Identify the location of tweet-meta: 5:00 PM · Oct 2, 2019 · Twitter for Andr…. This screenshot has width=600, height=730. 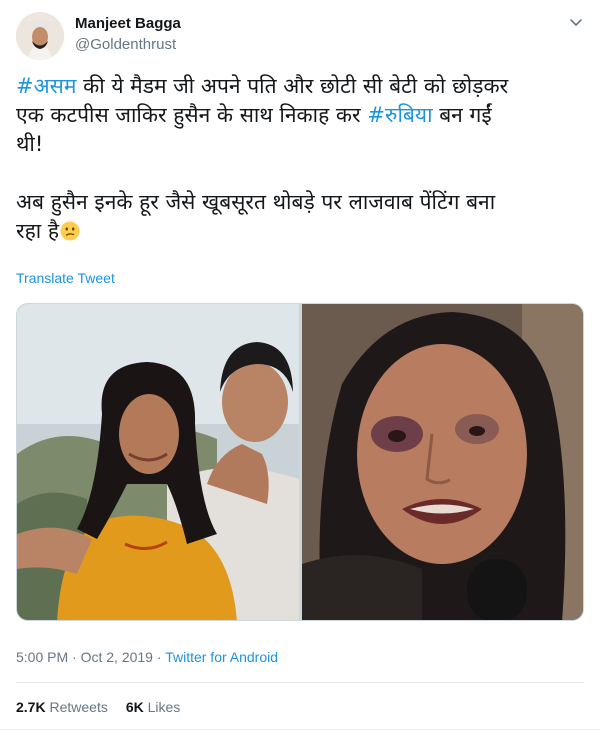
(147, 657).